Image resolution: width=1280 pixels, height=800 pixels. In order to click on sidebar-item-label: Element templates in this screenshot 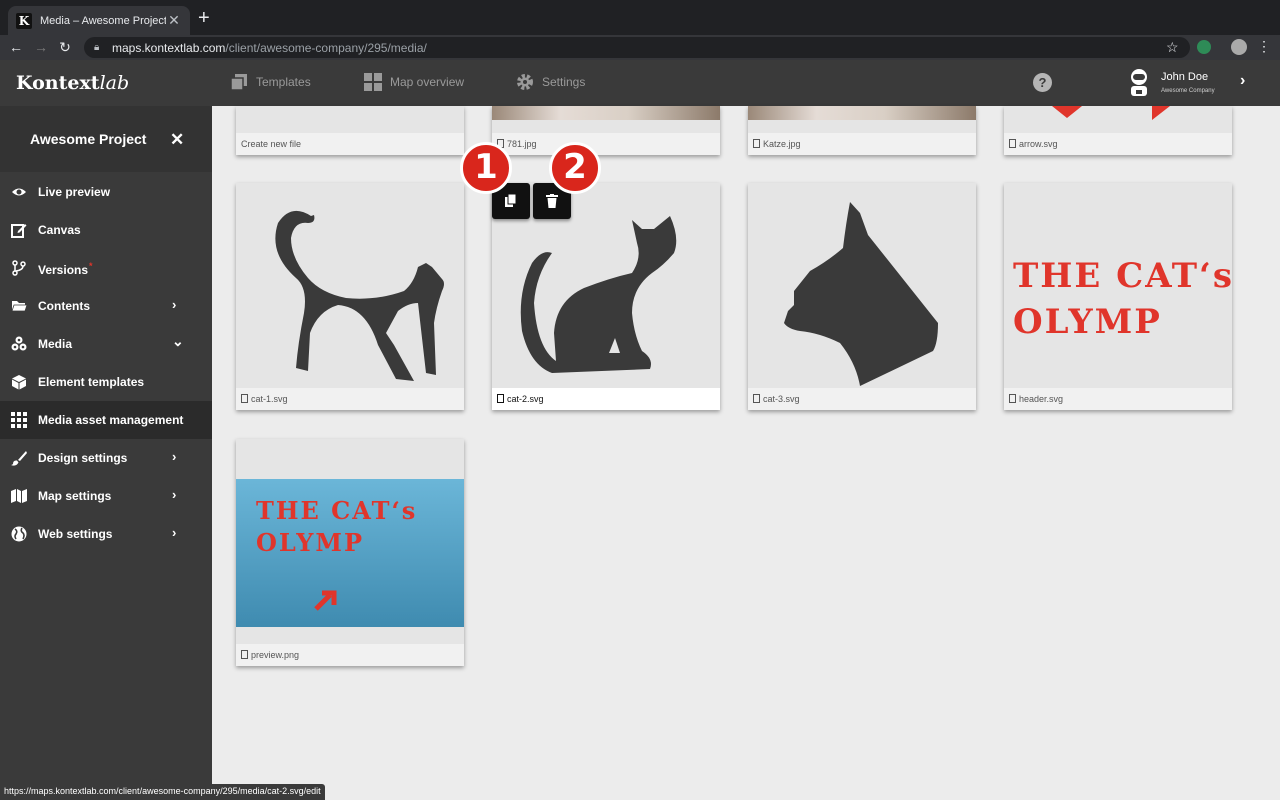, I will do `click(91, 382)`.